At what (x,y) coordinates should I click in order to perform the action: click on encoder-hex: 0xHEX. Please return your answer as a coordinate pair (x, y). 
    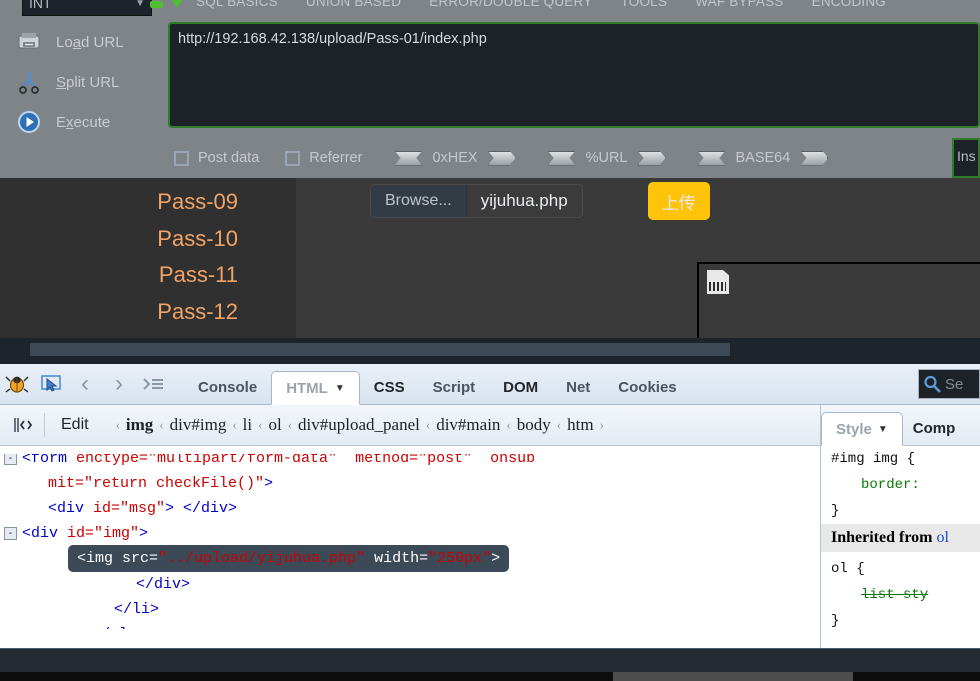
    Looking at the image, I should click on (455, 158).